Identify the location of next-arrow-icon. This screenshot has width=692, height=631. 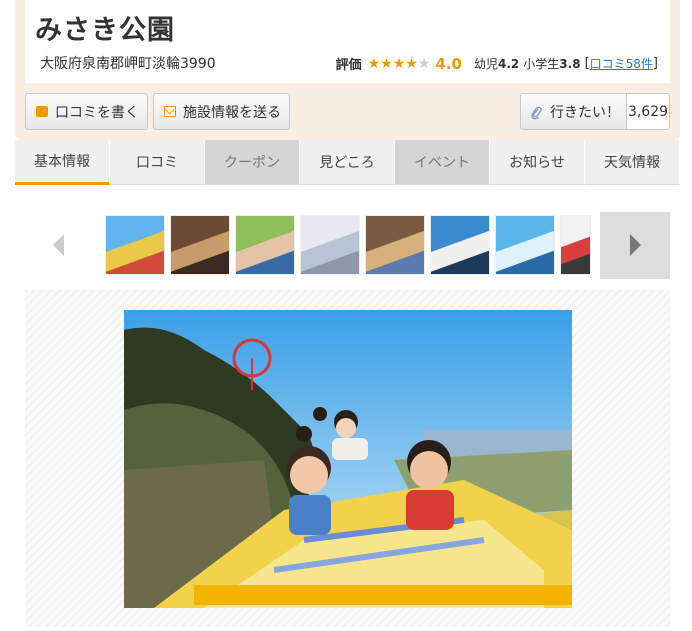
(635, 245).